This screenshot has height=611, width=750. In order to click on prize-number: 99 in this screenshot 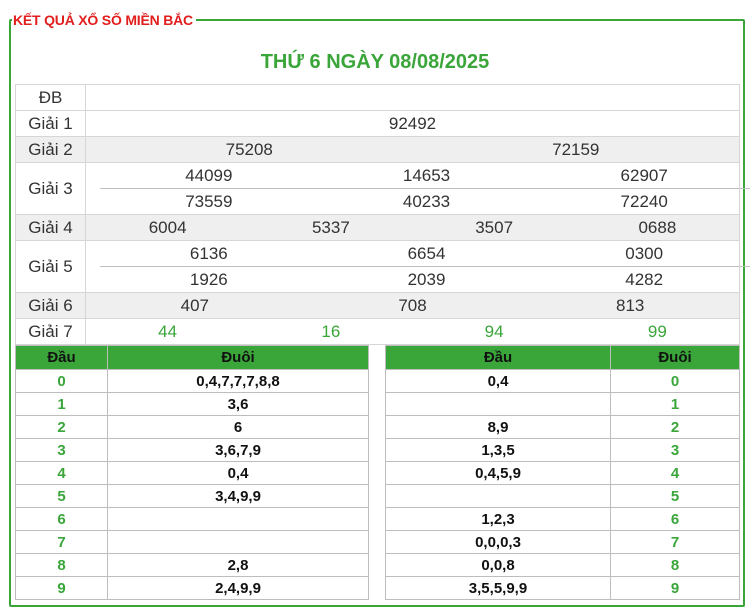, I will do `click(657, 331)`.